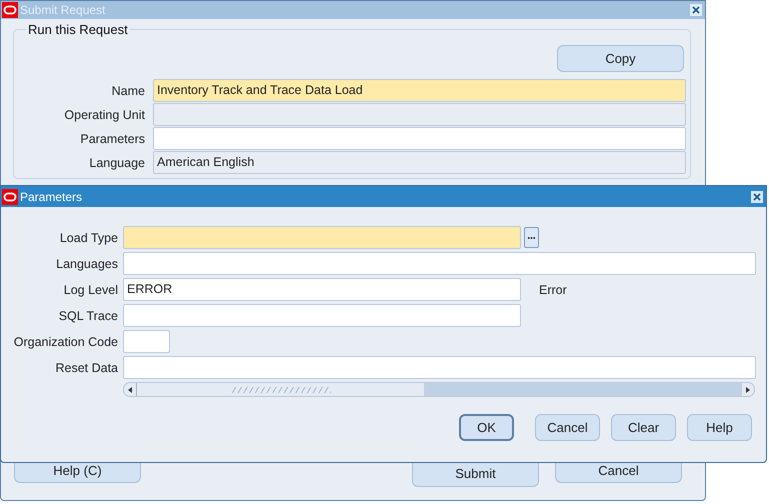  I want to click on field-label: Load Type, so click(88, 237).